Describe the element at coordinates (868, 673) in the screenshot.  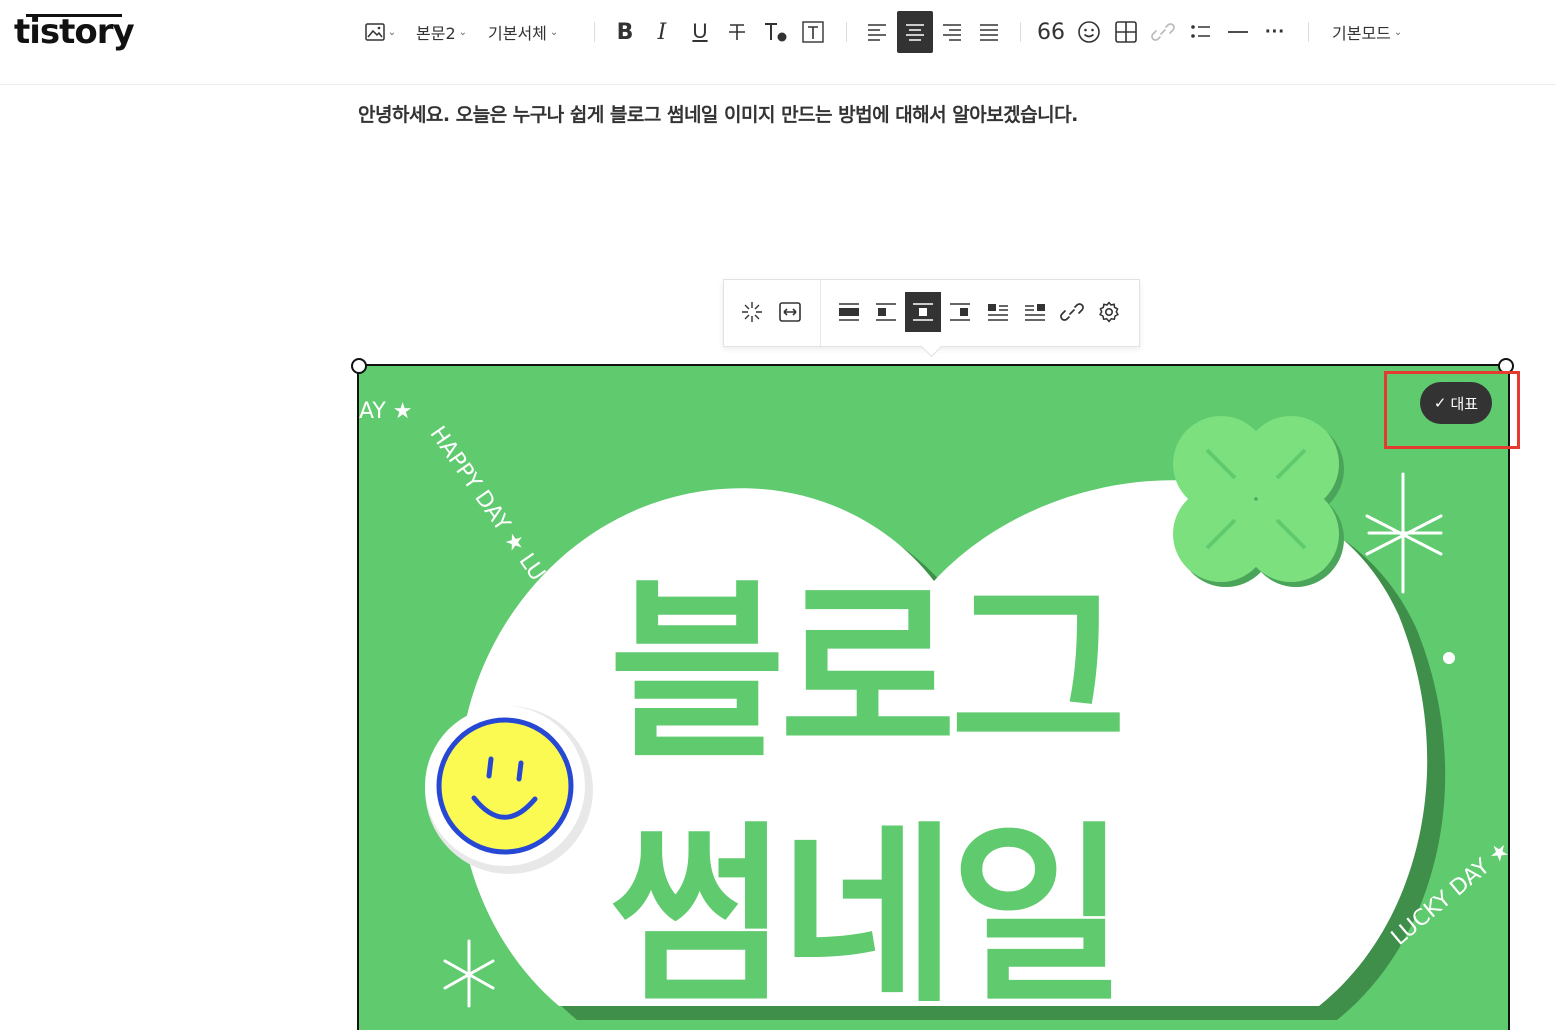
I see `thumbnail-title-line1: 블로그` at that location.